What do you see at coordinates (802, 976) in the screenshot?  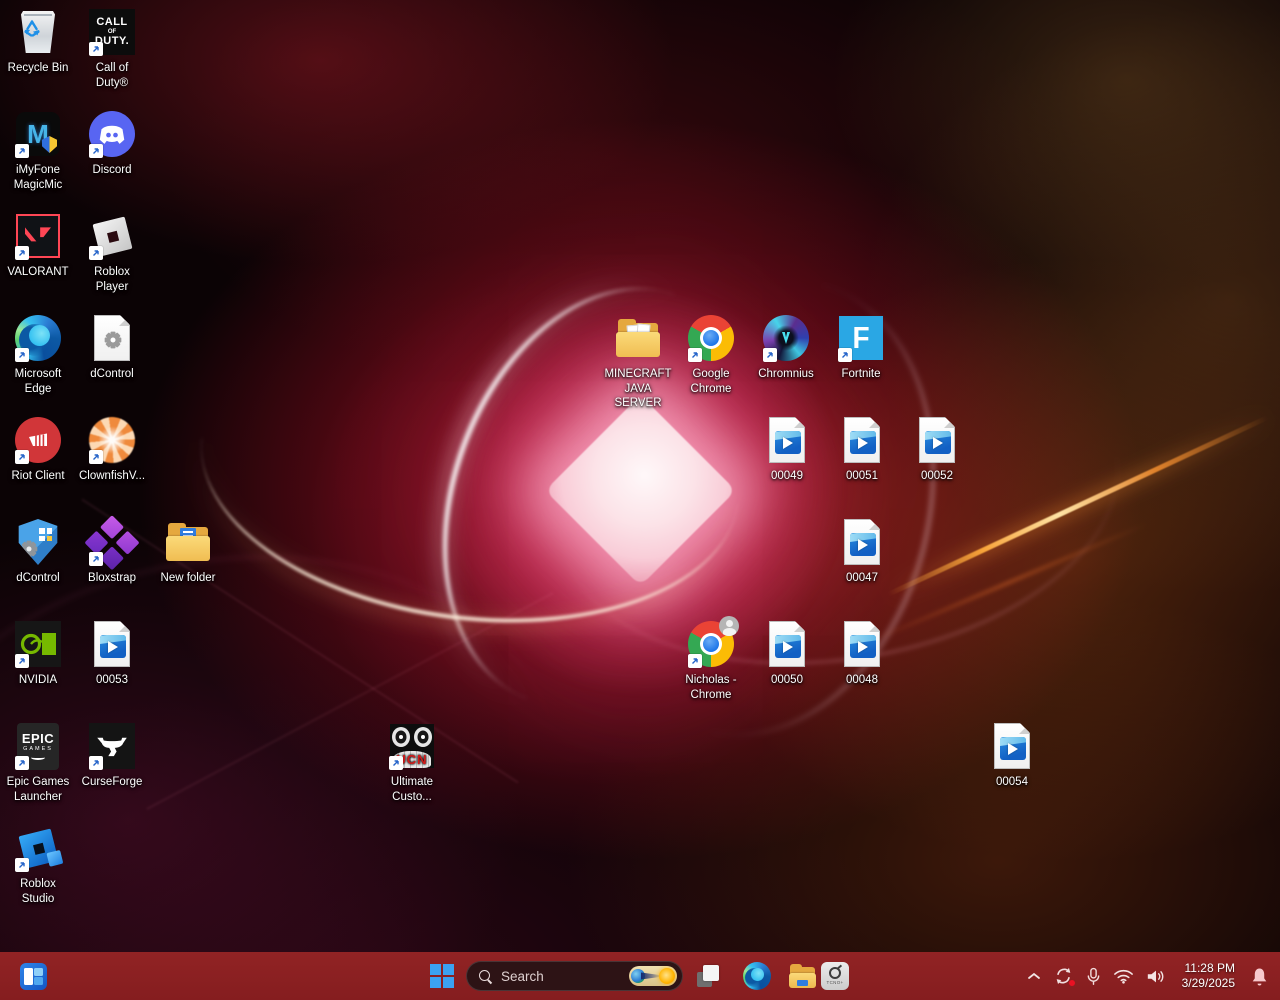 I see `file-explorer-icon` at bounding box center [802, 976].